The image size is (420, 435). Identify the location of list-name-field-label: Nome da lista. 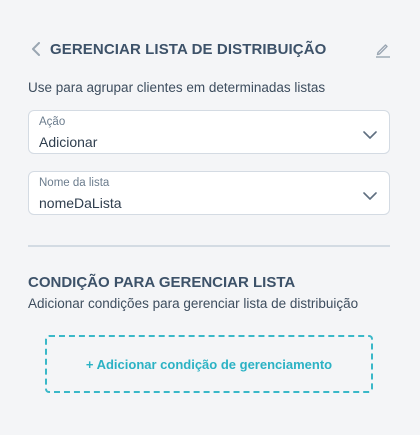
(74, 183).